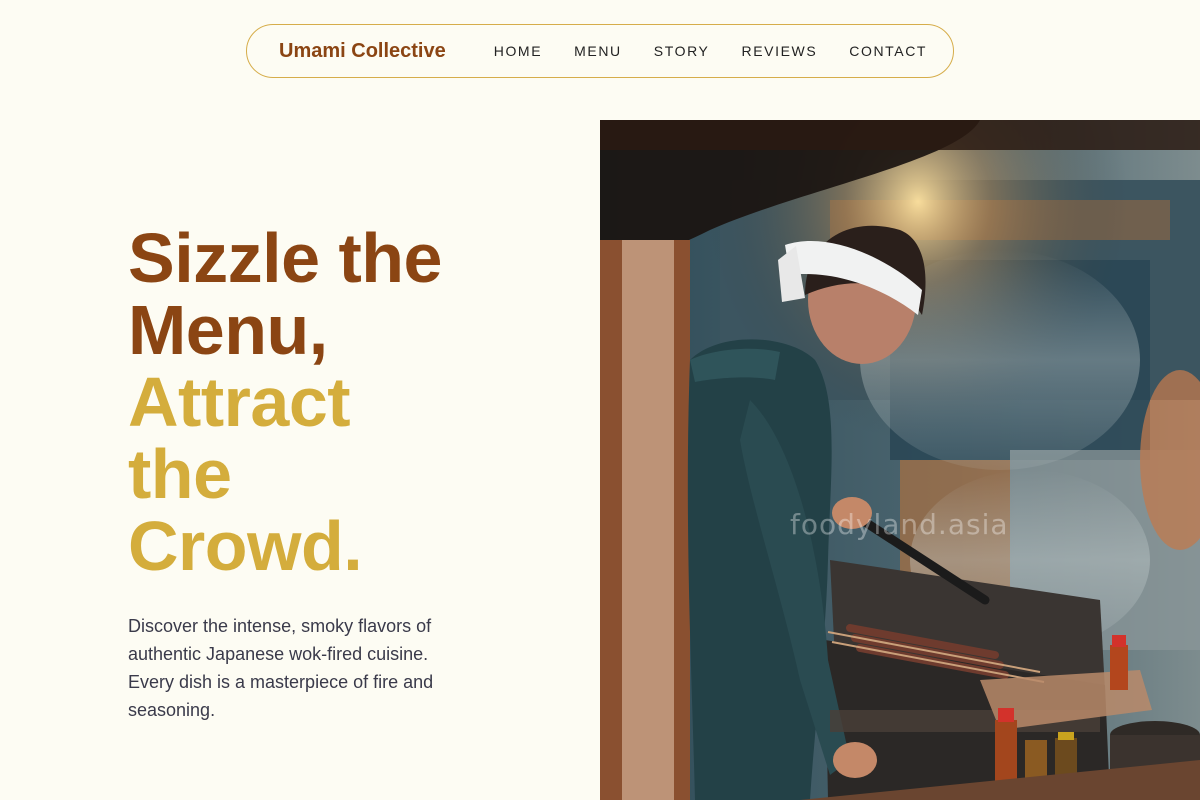  What do you see at coordinates (888, 51) in the screenshot?
I see `nav-link-contact: CONTACT` at bounding box center [888, 51].